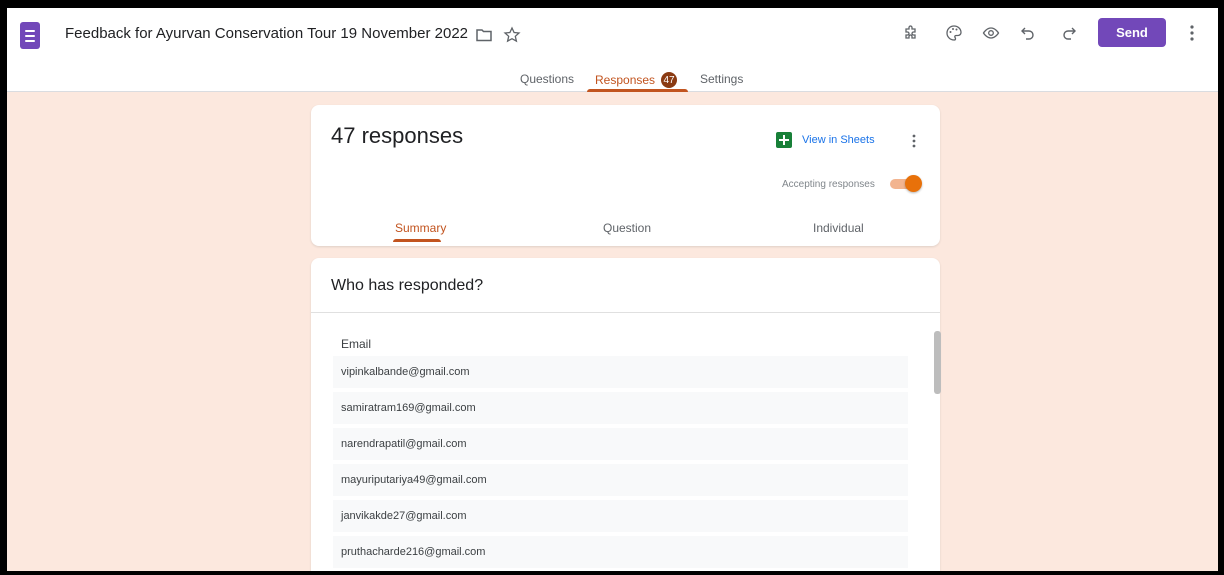  Describe the element at coordinates (484, 35) in the screenshot. I see `folder-icon` at that location.